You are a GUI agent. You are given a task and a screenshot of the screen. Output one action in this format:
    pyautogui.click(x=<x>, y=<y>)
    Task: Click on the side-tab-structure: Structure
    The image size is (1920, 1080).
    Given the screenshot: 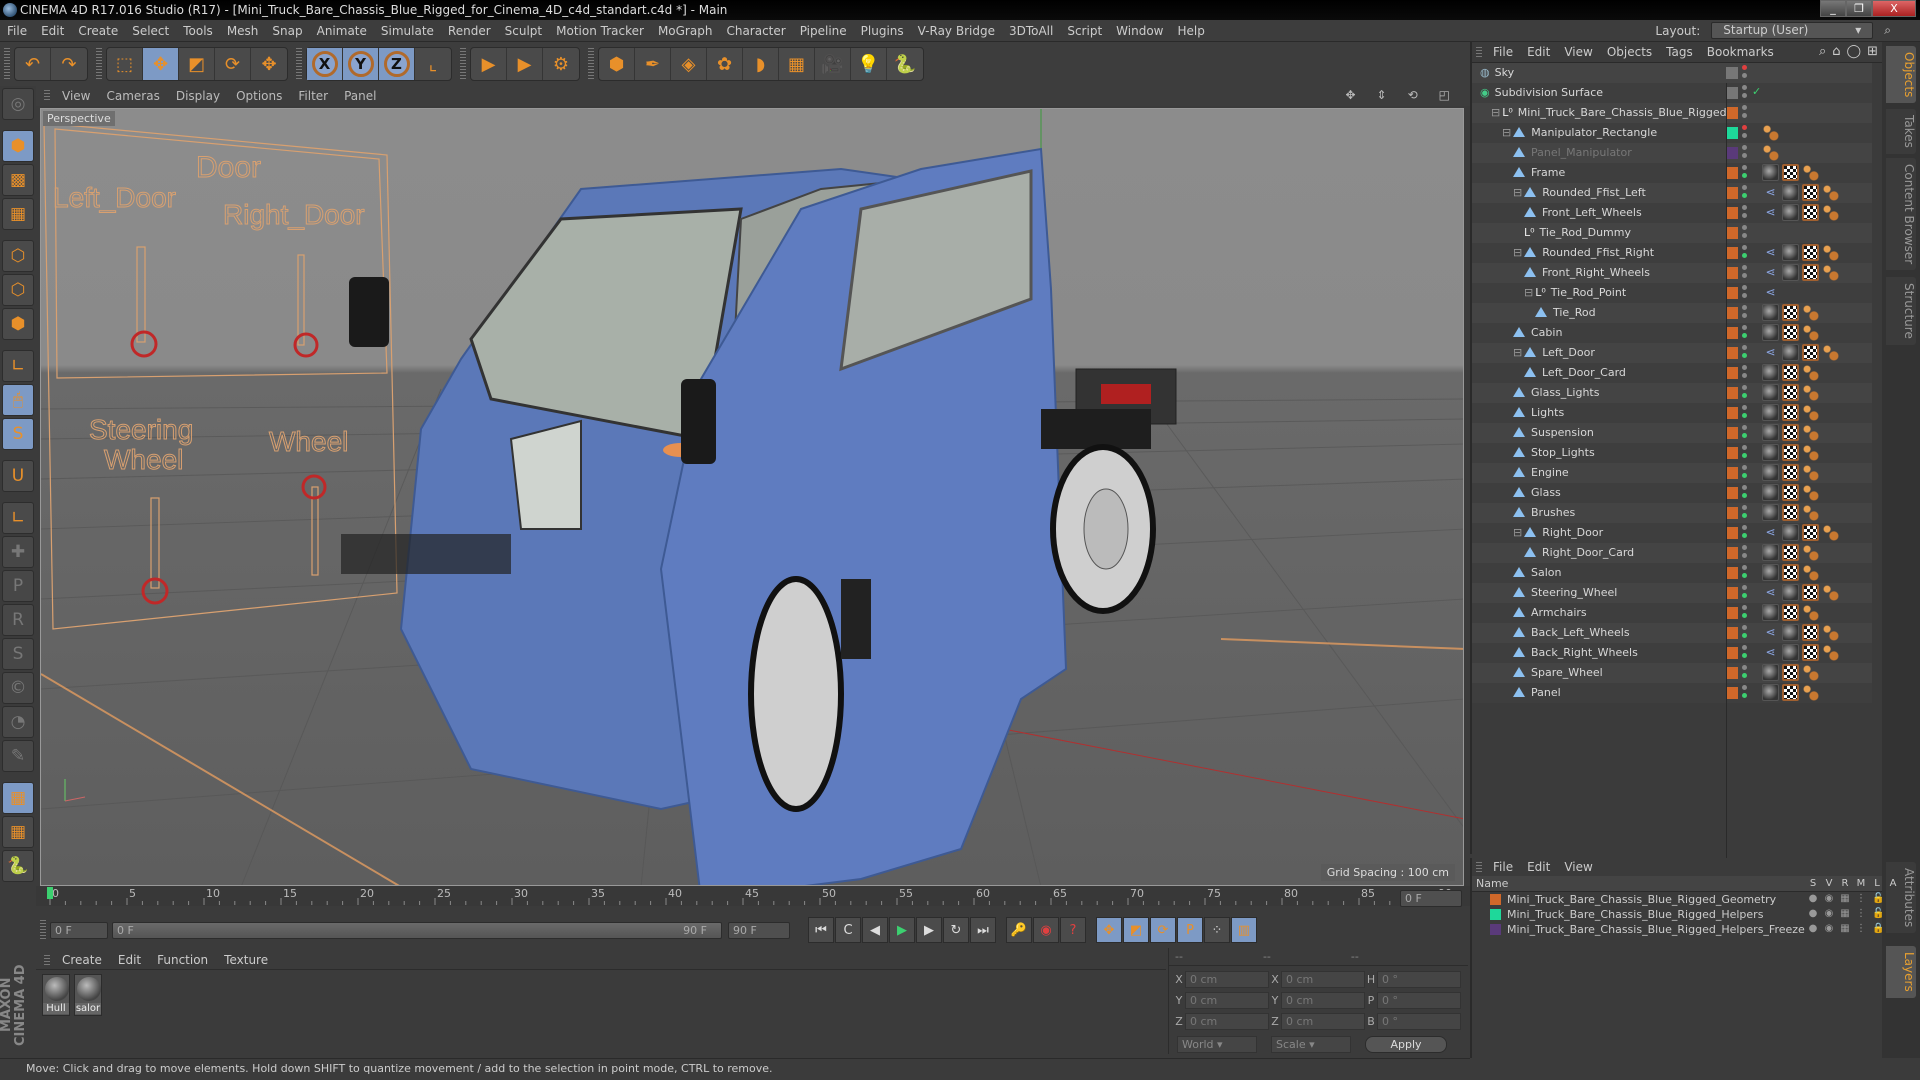 What is the action you would take?
    pyautogui.click(x=1901, y=311)
    